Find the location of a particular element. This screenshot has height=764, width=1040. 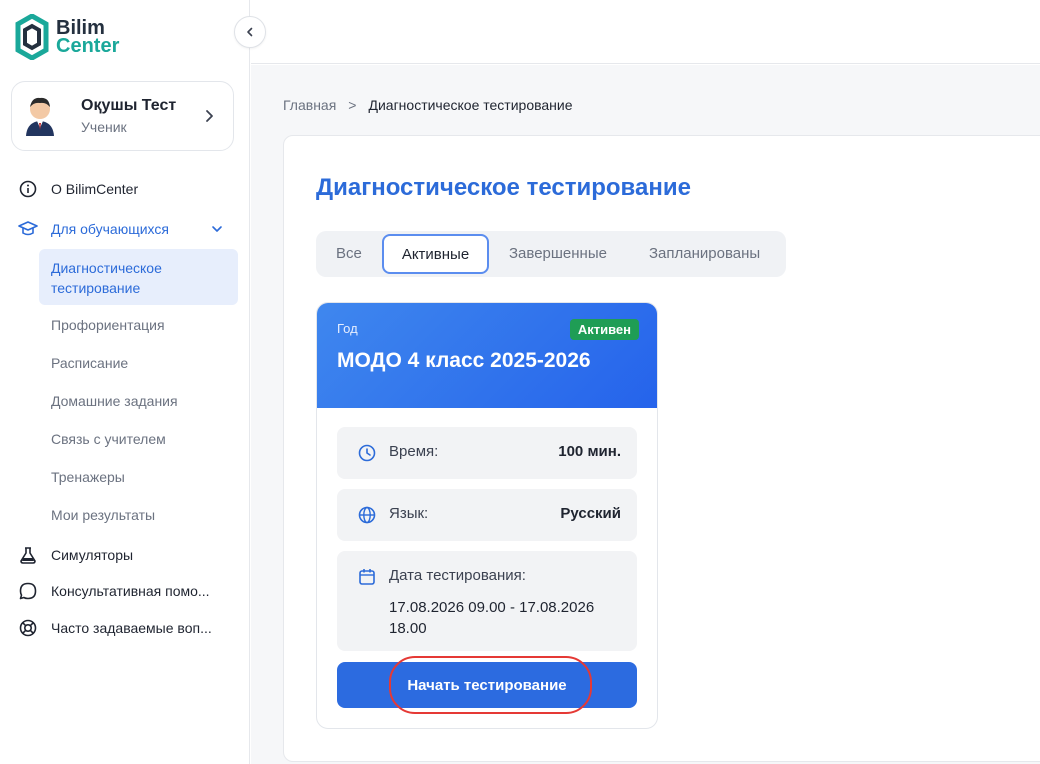

bilimcenter-logo: Bilim Center is located at coordinates (66, 37).